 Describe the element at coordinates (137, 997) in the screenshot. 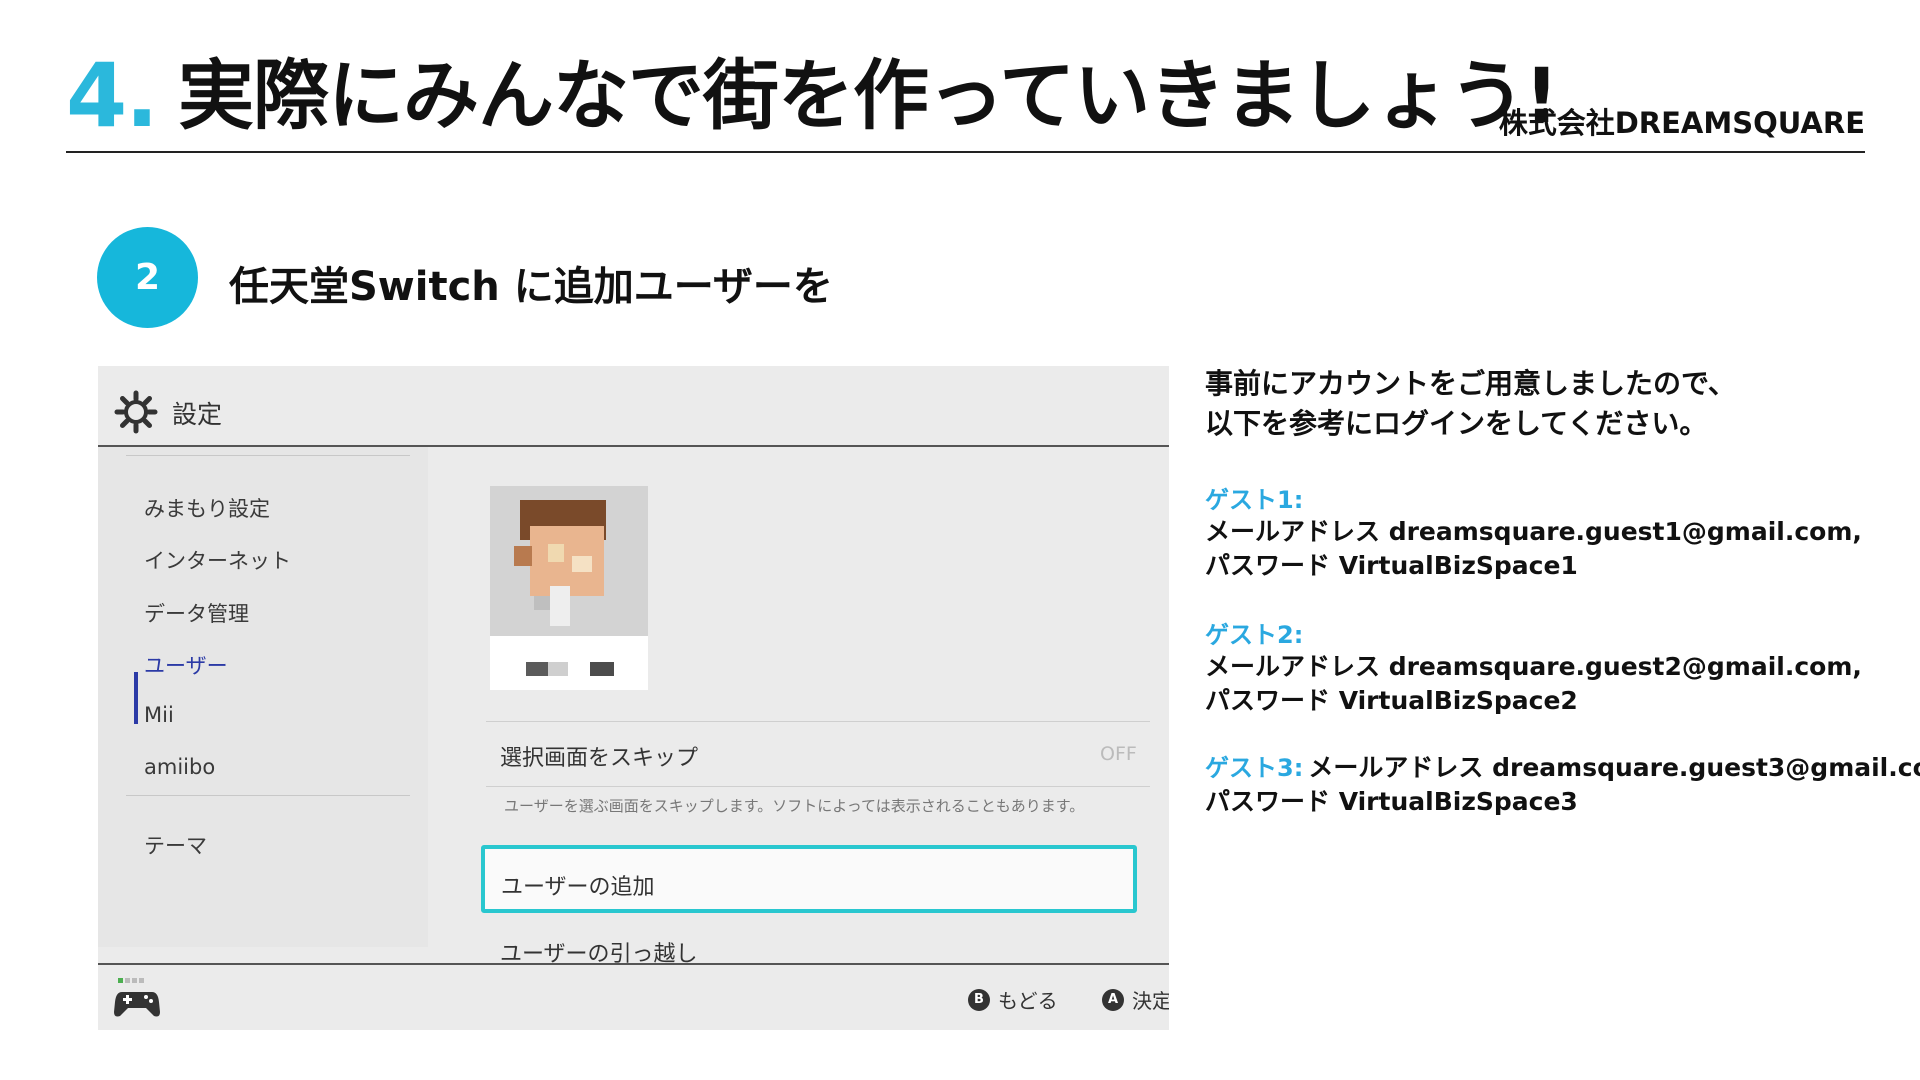

I see `controller-icon` at that location.